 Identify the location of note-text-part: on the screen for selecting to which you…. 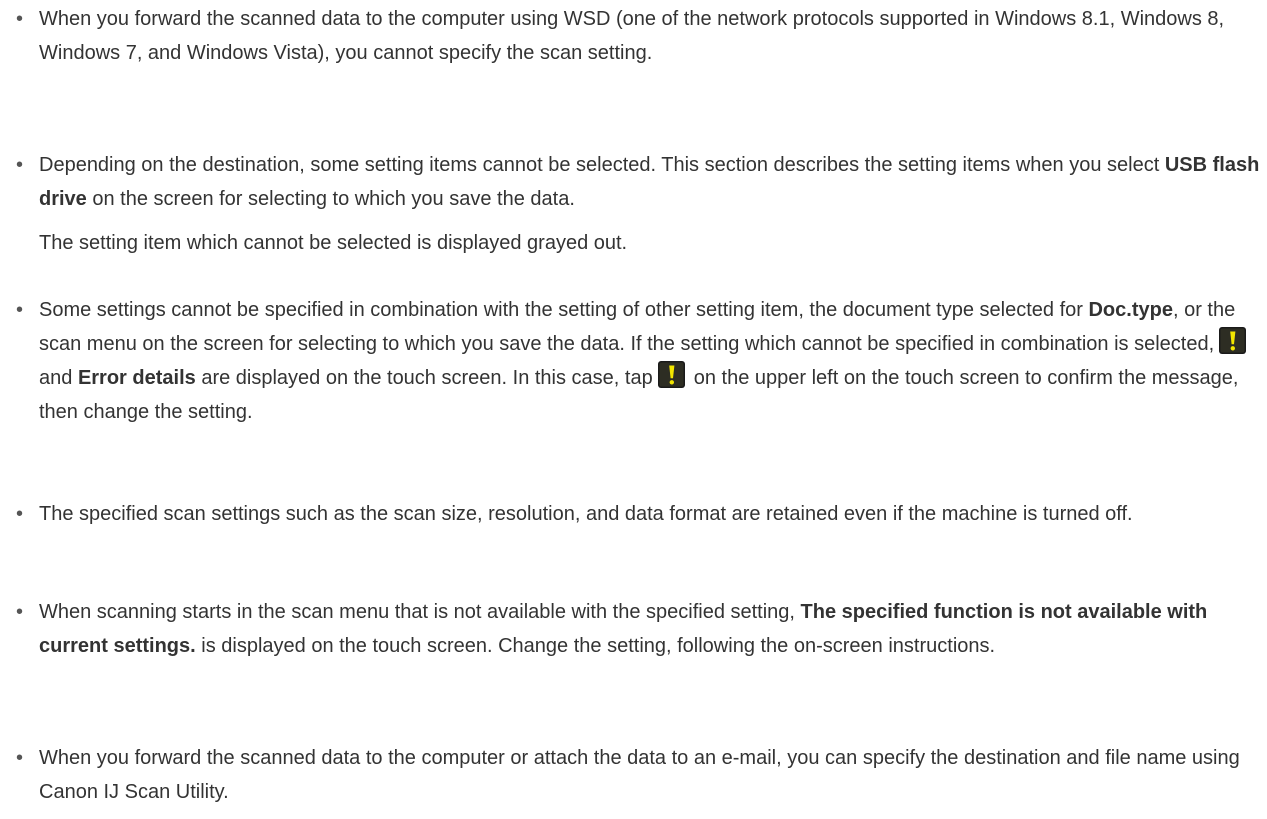
(330, 199).